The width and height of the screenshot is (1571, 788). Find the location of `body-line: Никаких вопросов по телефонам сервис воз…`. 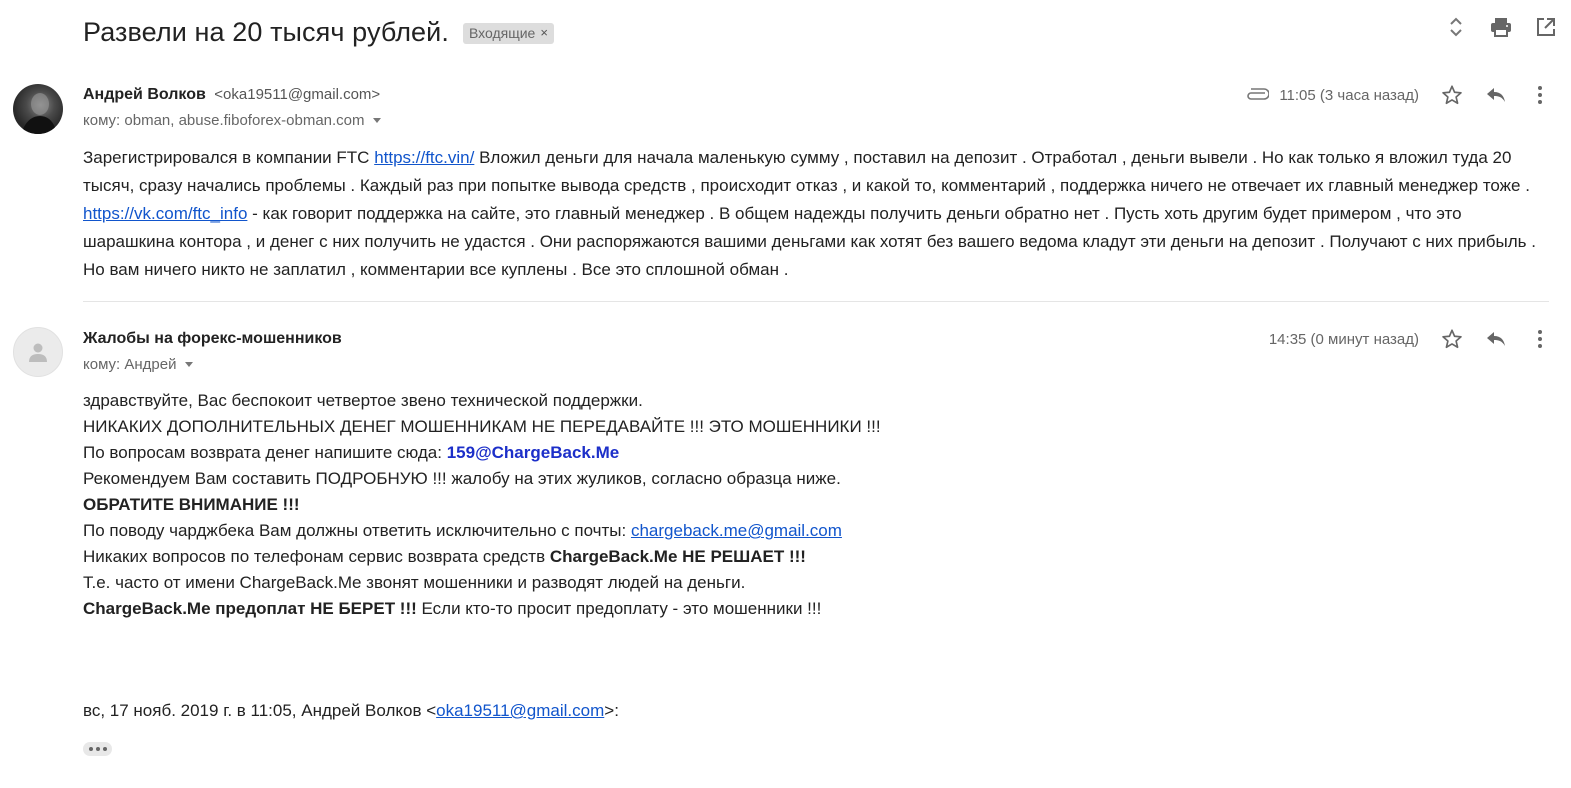

body-line: Никаких вопросов по телефонам сервис воз… is located at coordinates (482, 557).